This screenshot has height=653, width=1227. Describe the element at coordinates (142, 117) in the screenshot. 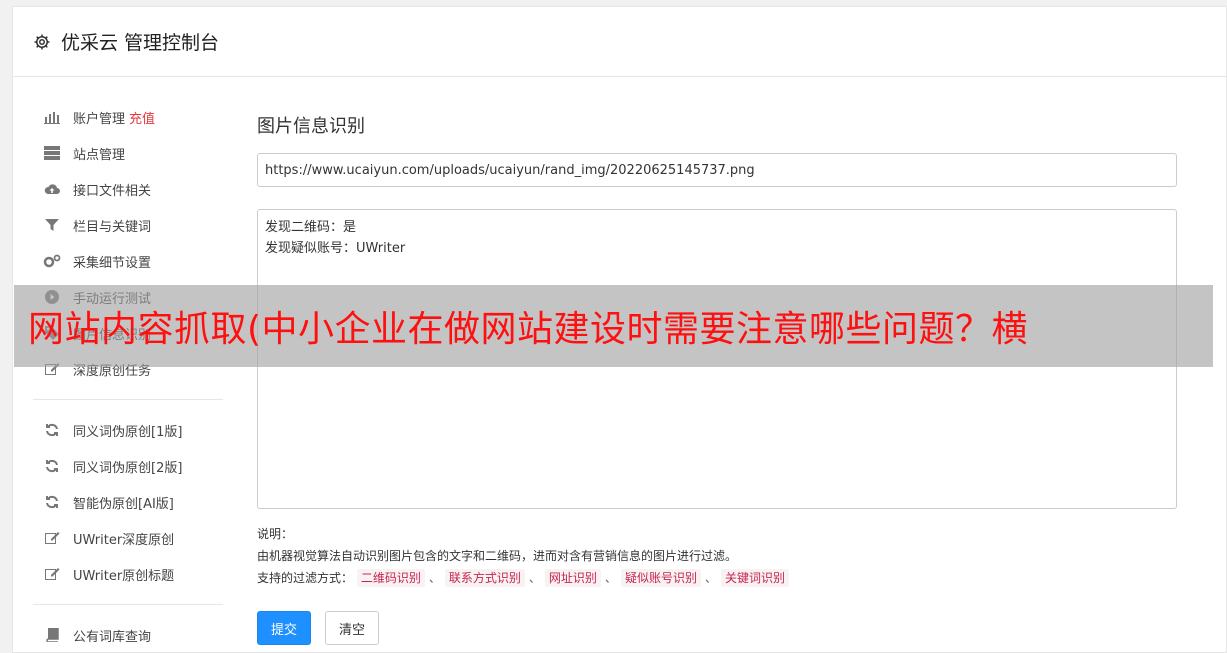

I see `recharge-link: 充值` at that location.